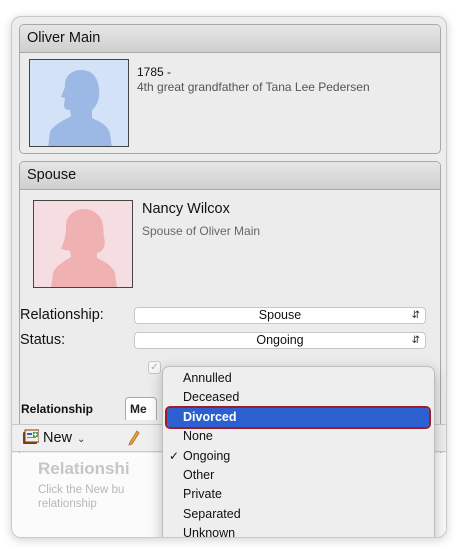 This screenshot has height=550, width=464. I want to click on menu-item-ongoing: ✓ Ongoing, so click(298, 456).